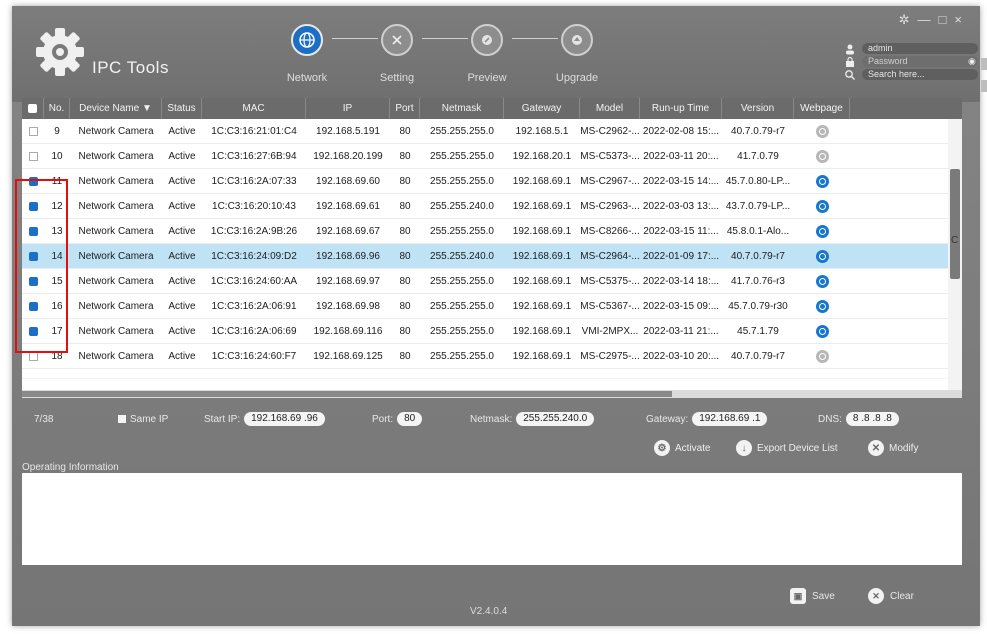 The height and width of the screenshot is (634, 987). What do you see at coordinates (908, 19) in the screenshot?
I see `settings-icon: ✲` at bounding box center [908, 19].